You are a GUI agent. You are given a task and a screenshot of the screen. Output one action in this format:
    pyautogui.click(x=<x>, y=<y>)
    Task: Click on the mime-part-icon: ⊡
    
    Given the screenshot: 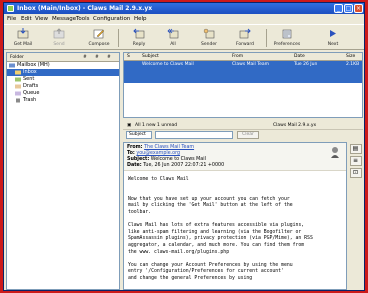 What is the action you would take?
    pyautogui.click(x=355, y=173)
    